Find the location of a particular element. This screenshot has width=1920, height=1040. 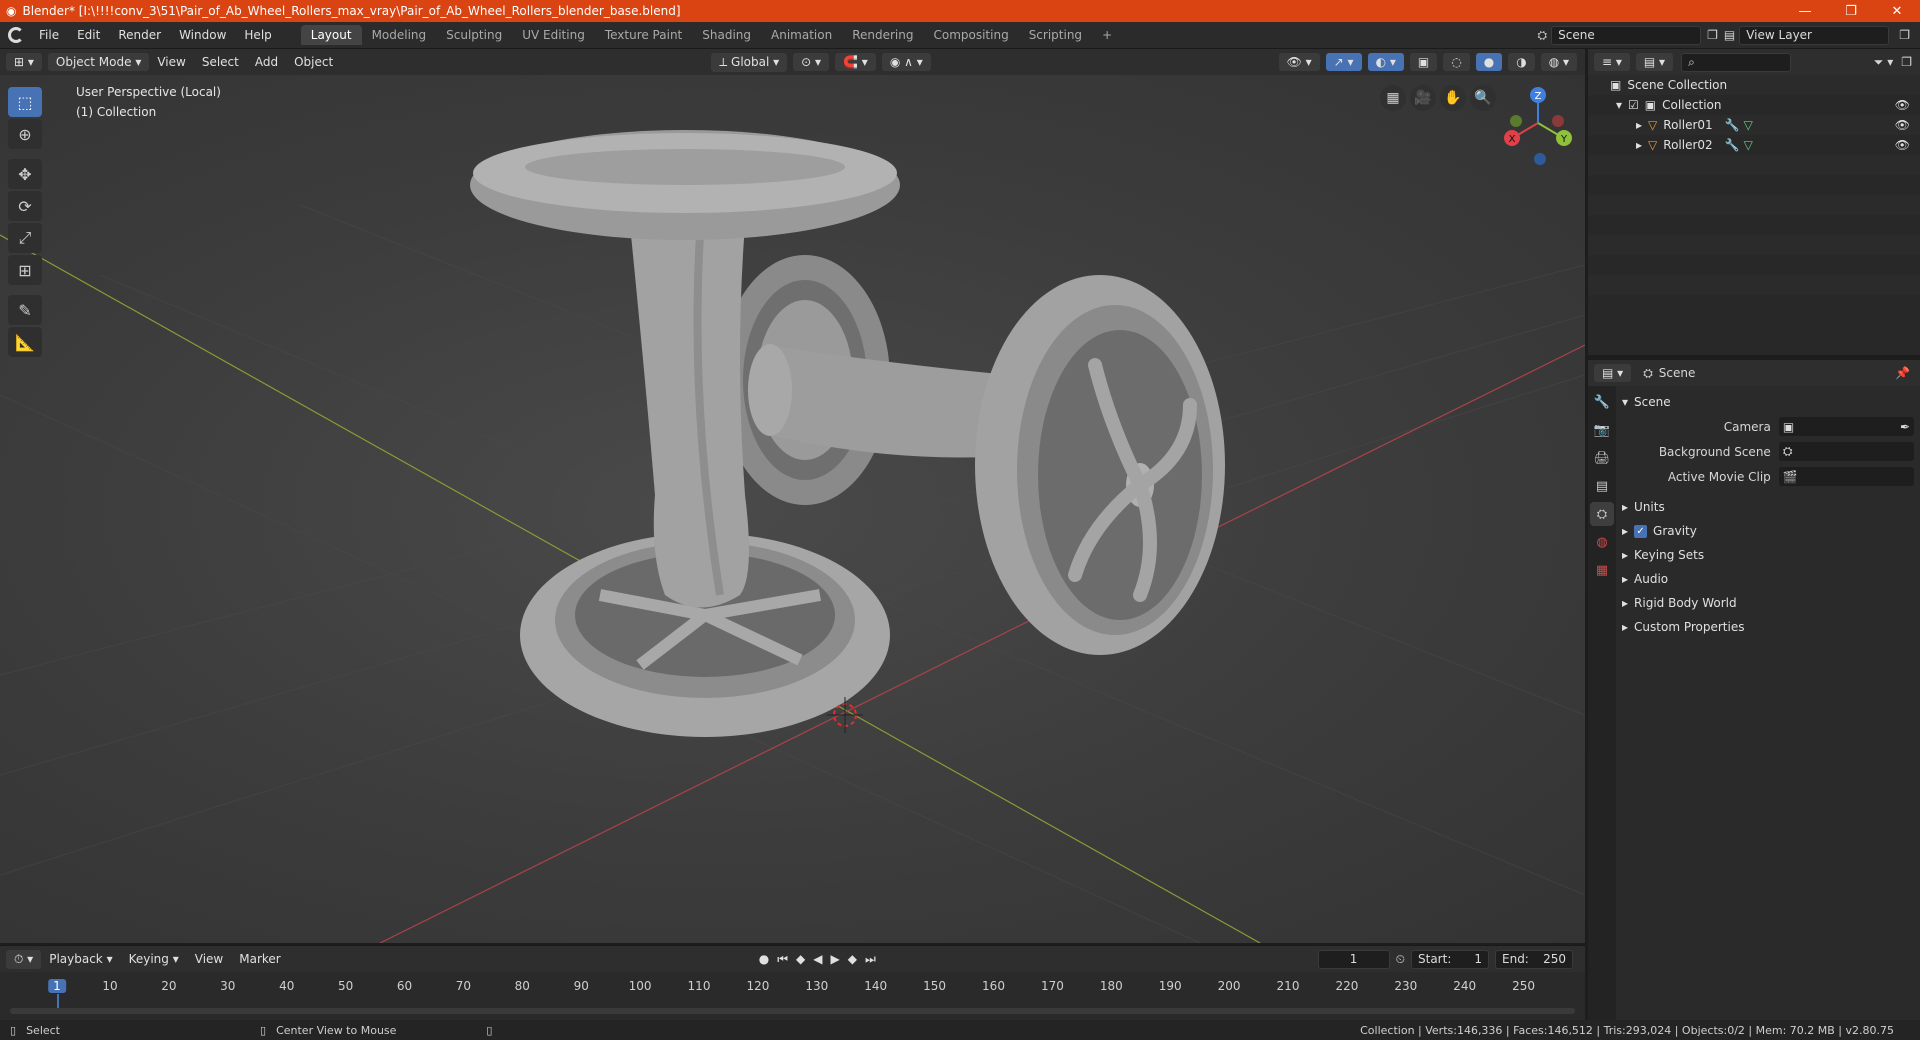

menu-help: Help is located at coordinates (257, 35).